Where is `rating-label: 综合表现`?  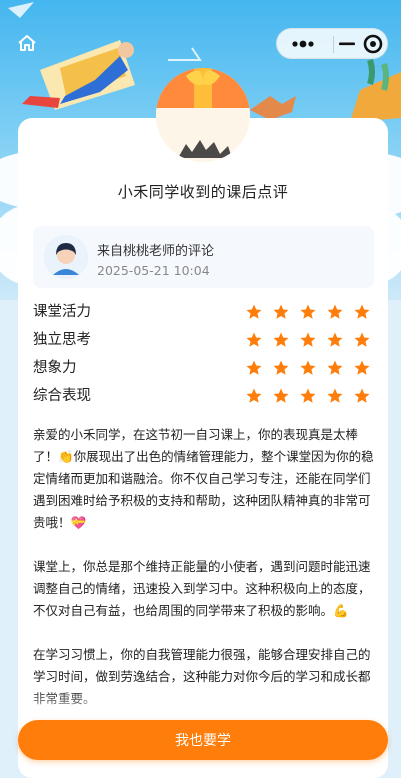
rating-label: 综合表现 is located at coordinates (62, 396).